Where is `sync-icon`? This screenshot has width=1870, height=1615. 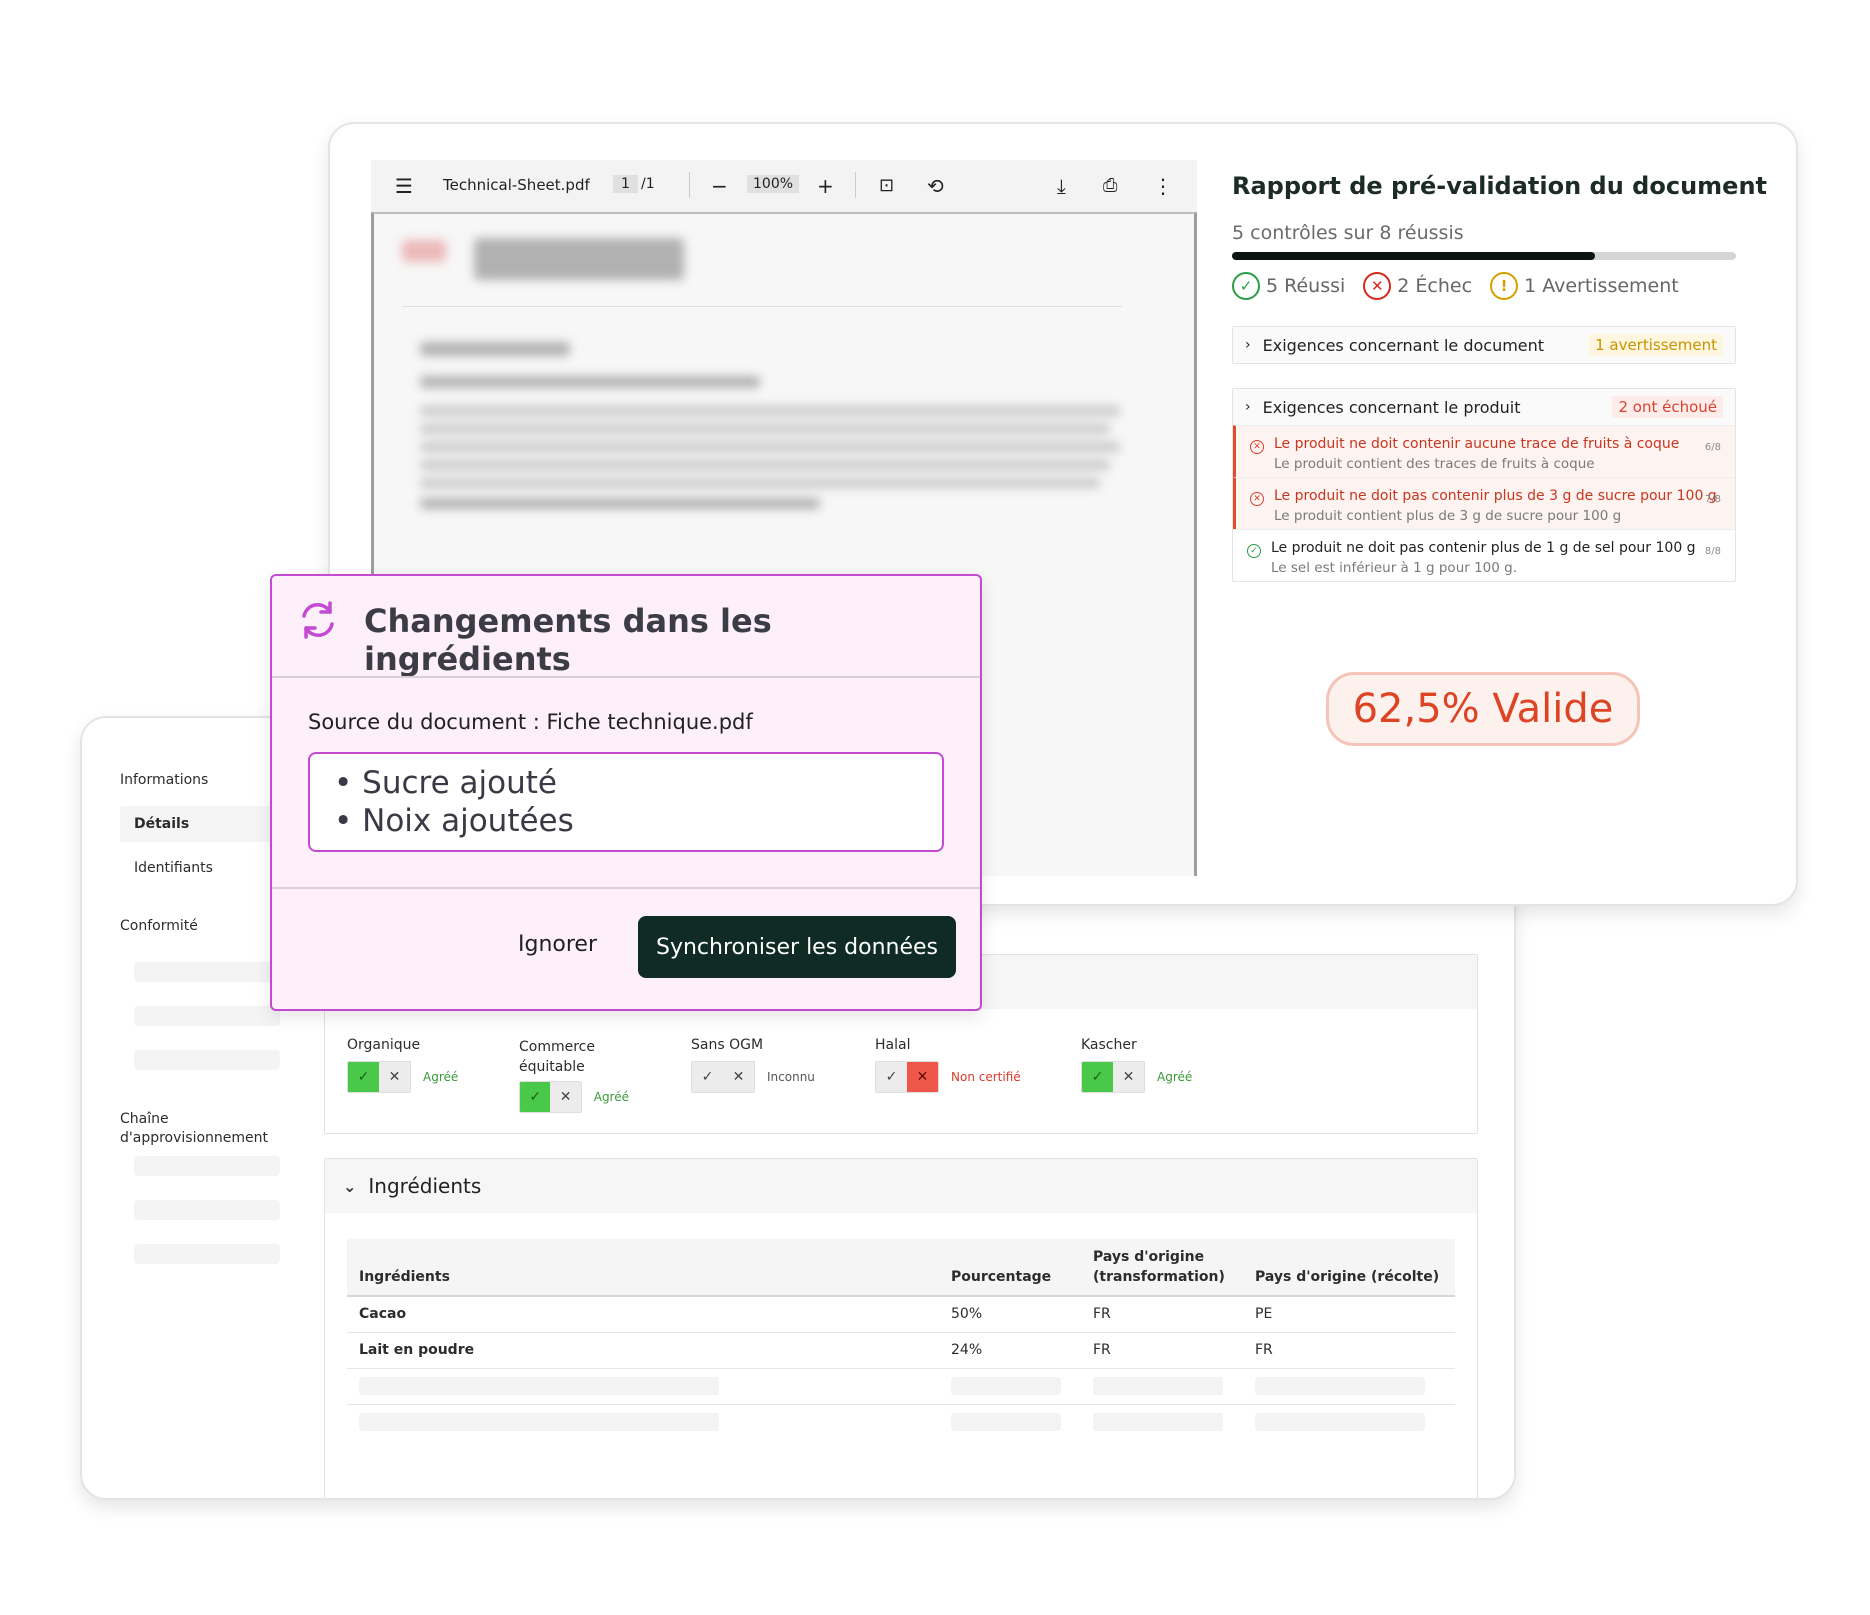
sync-icon is located at coordinates (318, 620).